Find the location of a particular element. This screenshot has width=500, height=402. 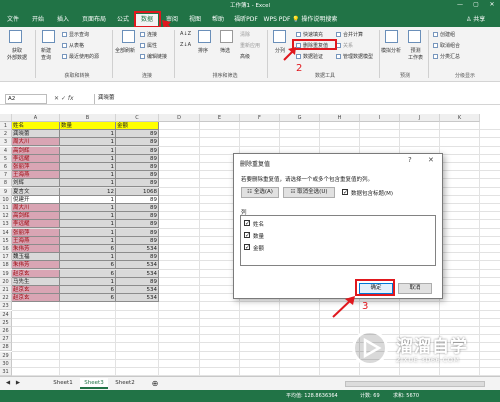

row-header: 9 is located at coordinates (6, 191).